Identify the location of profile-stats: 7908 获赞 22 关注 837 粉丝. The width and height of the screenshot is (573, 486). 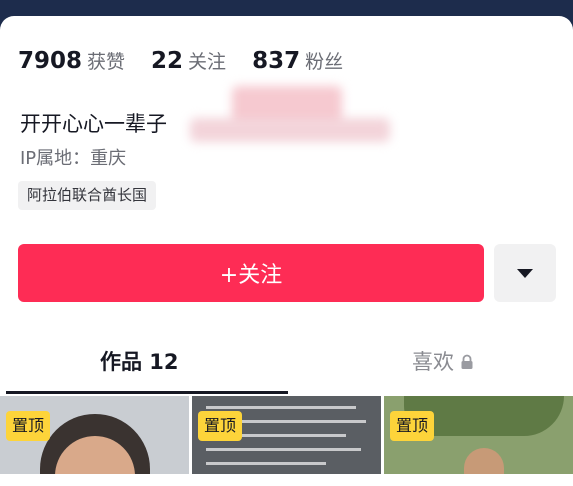
(193, 62).